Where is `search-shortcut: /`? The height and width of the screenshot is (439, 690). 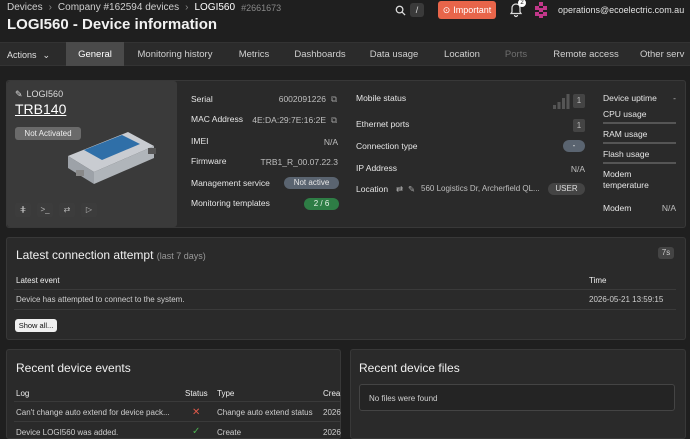 search-shortcut: / is located at coordinates (417, 10).